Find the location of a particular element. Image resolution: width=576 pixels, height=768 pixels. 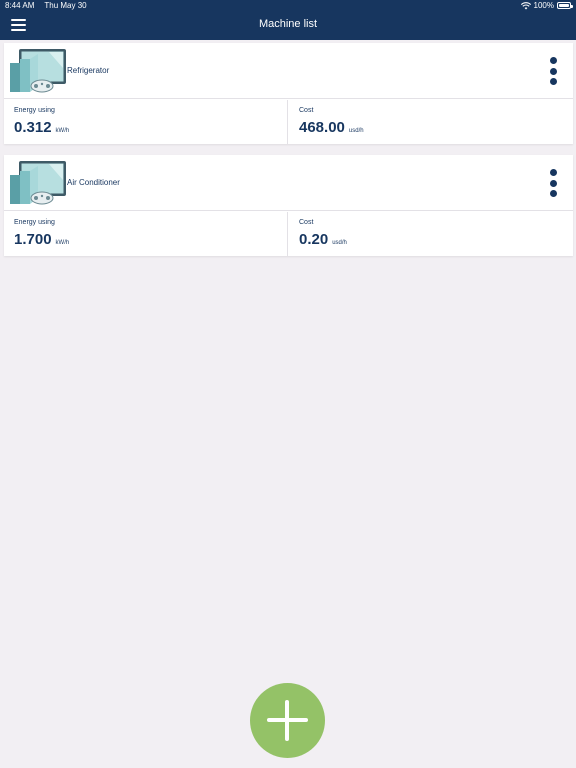

battery-percent: 100% is located at coordinates (543, 5).